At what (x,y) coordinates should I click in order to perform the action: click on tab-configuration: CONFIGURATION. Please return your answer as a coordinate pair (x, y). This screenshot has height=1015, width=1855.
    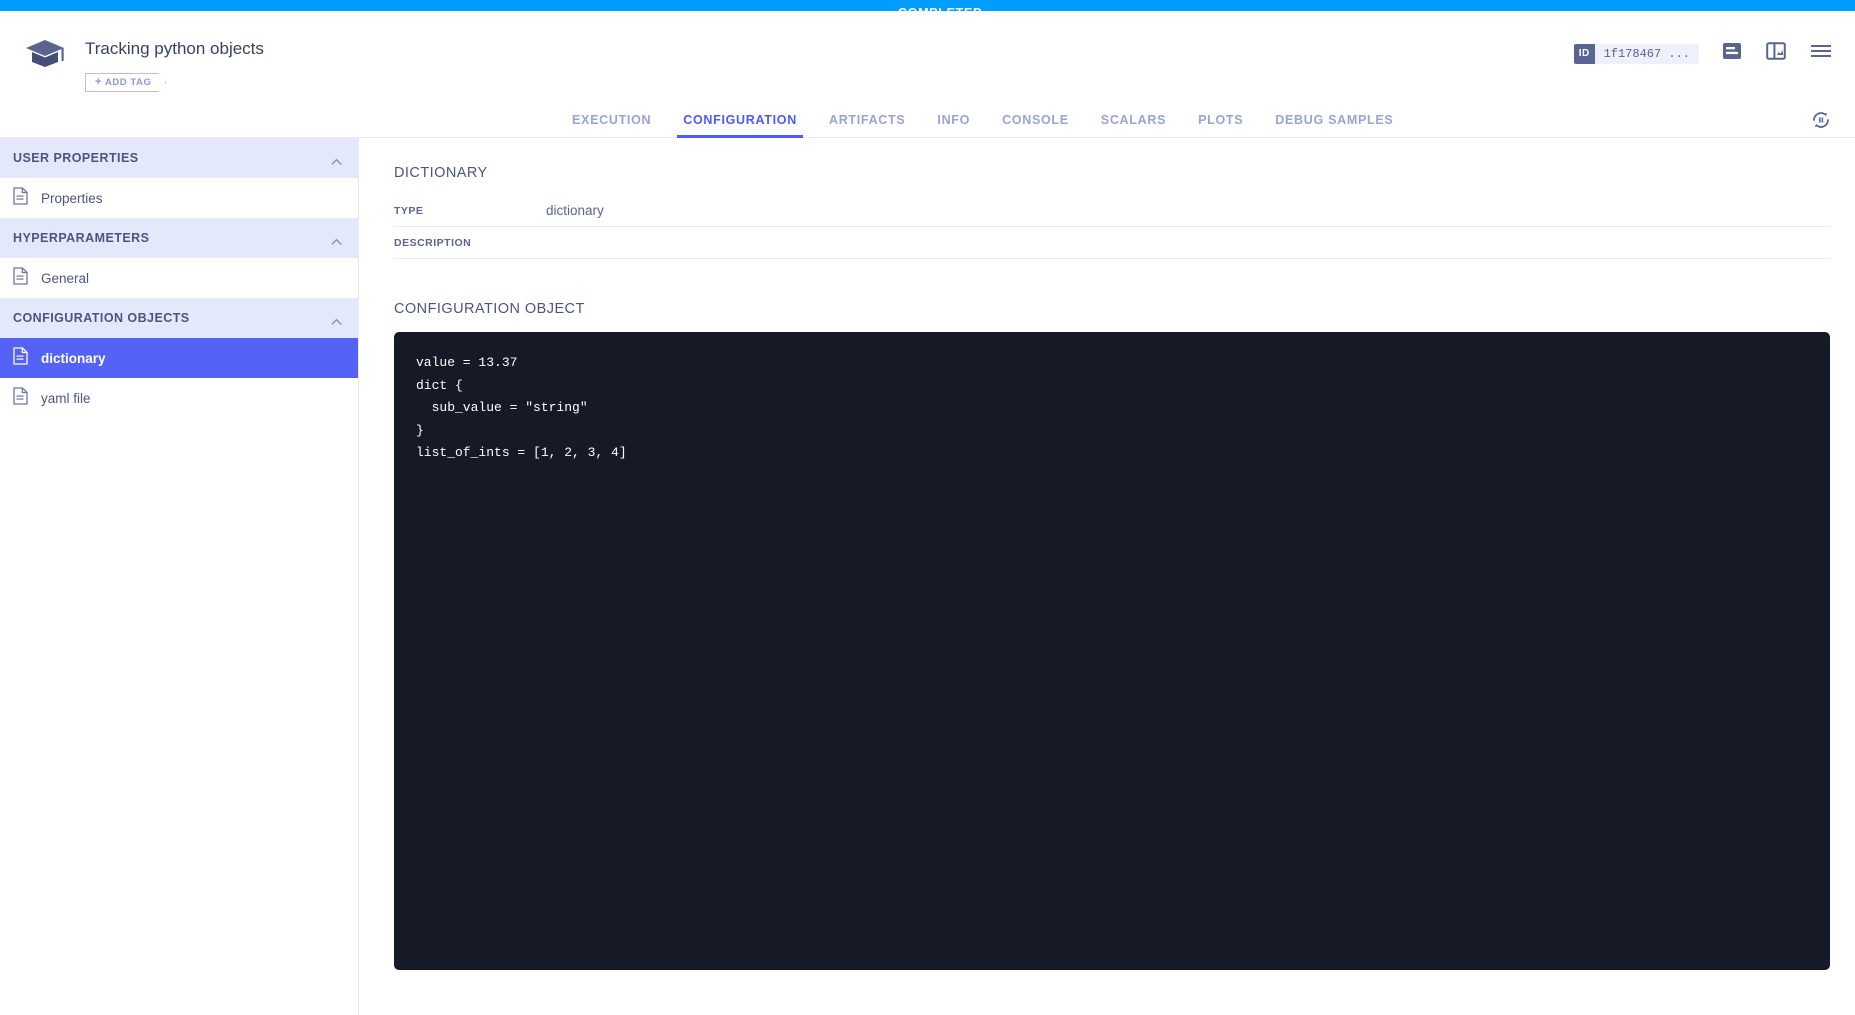
    Looking at the image, I should click on (740, 119).